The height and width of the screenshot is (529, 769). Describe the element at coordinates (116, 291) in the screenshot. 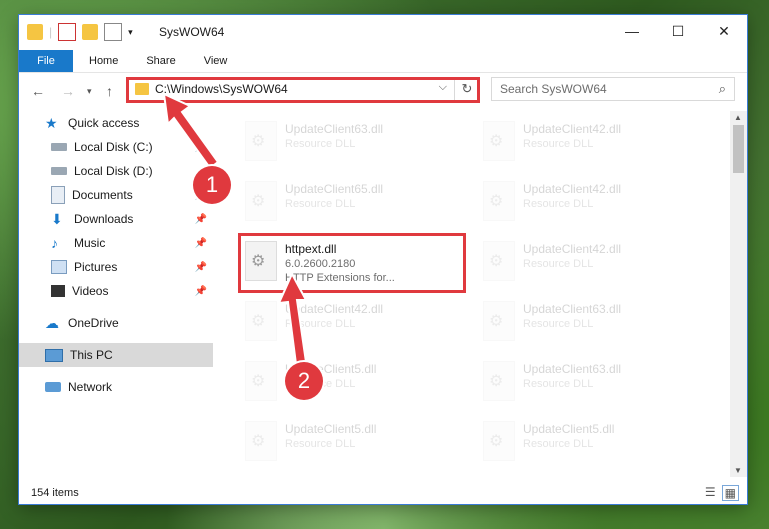

I see `sidebar-item-videos: Videos 📌` at that location.